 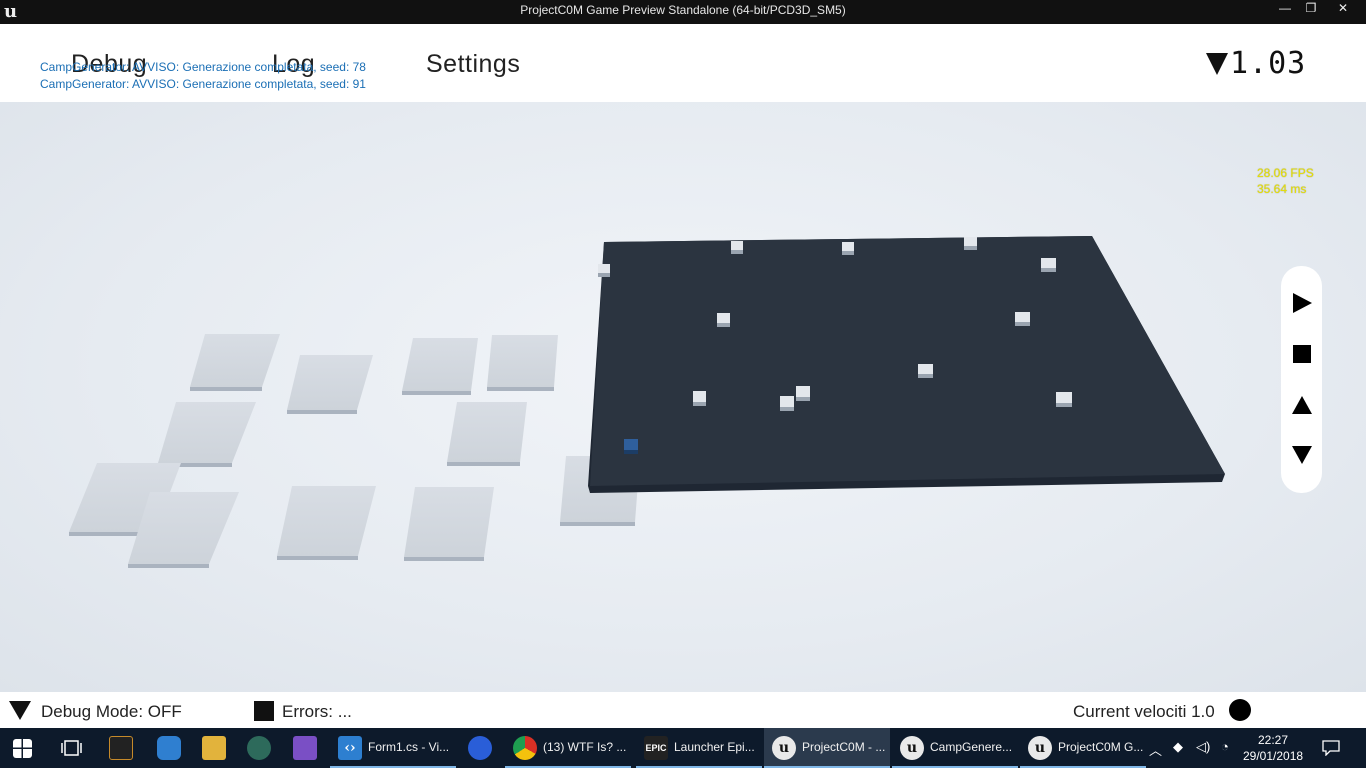 I want to click on terminal-icon, so click(x=121, y=748).